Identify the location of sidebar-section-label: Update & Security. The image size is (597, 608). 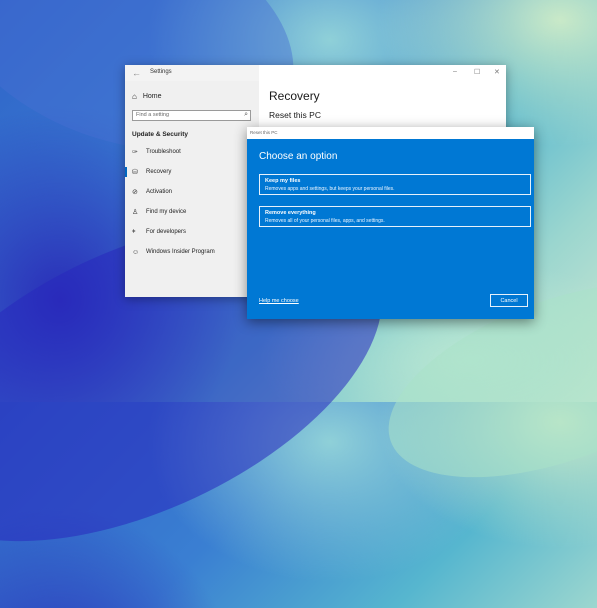
(160, 134).